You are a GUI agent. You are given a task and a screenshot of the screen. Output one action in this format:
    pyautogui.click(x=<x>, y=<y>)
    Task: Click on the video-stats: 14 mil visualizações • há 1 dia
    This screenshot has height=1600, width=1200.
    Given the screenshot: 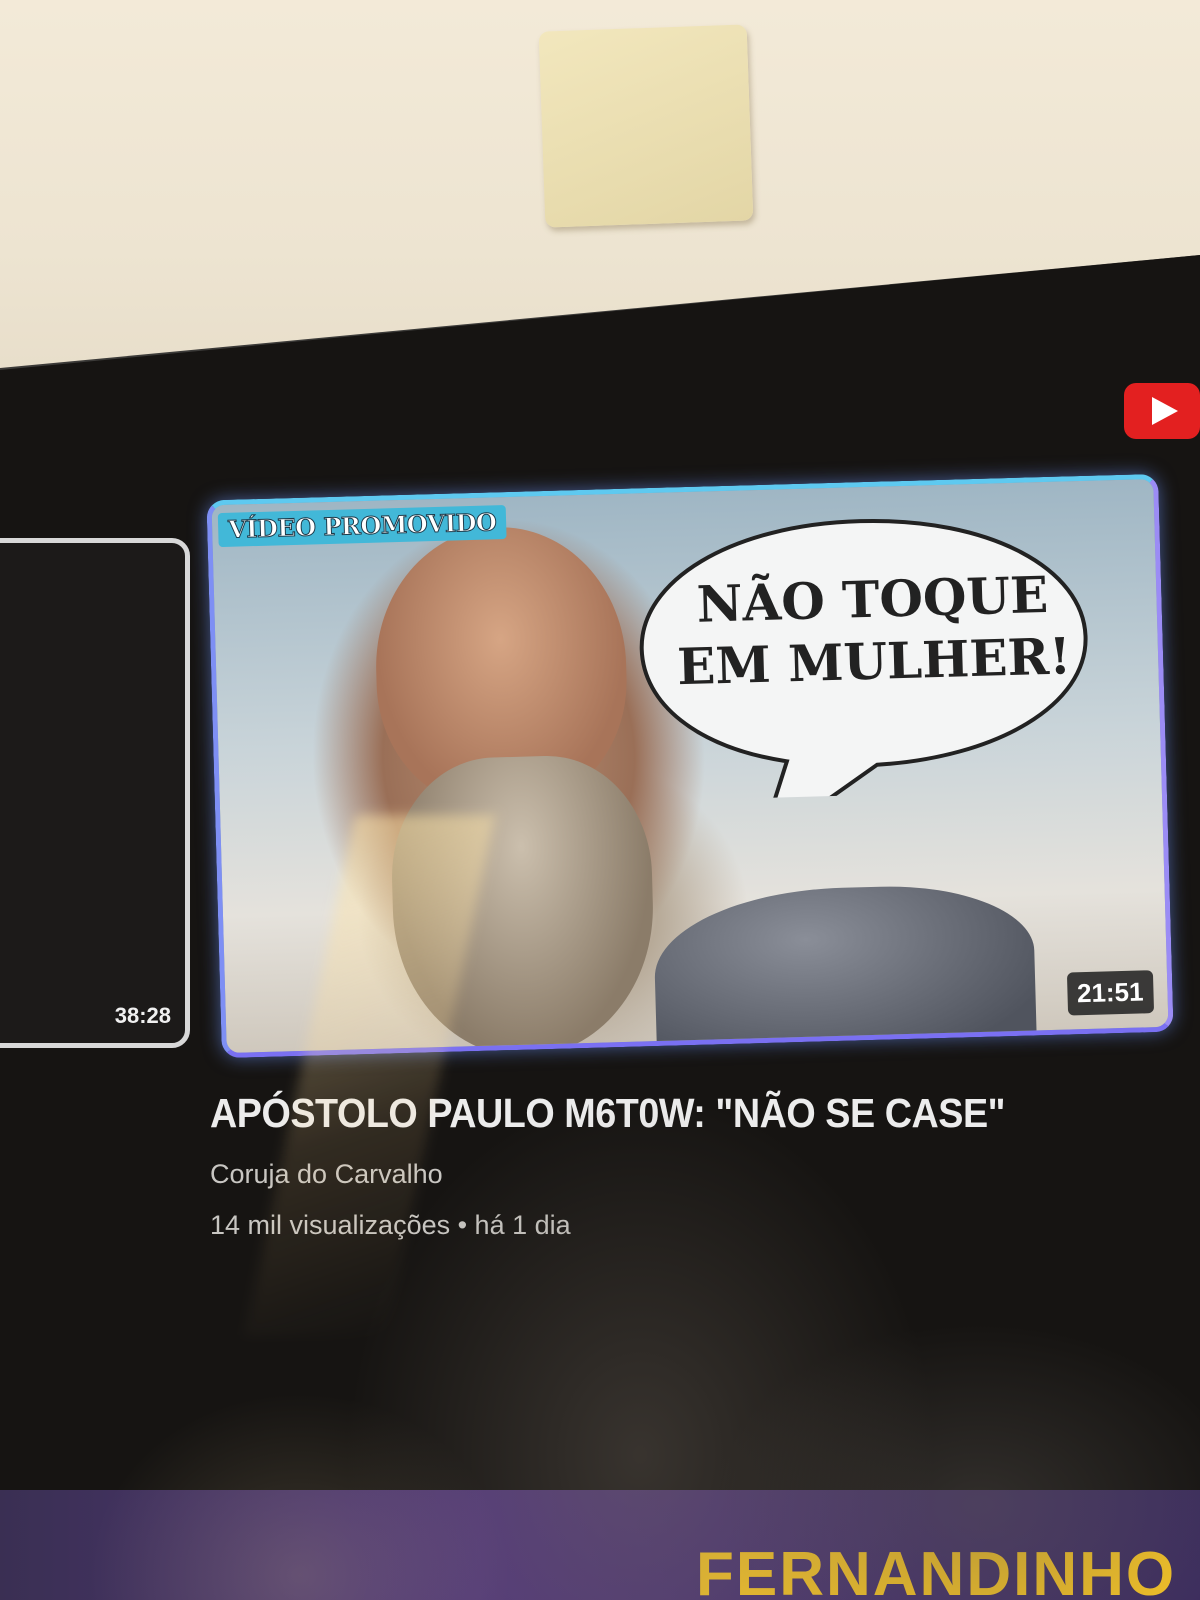 What is the action you would take?
    pyautogui.click(x=390, y=1225)
    